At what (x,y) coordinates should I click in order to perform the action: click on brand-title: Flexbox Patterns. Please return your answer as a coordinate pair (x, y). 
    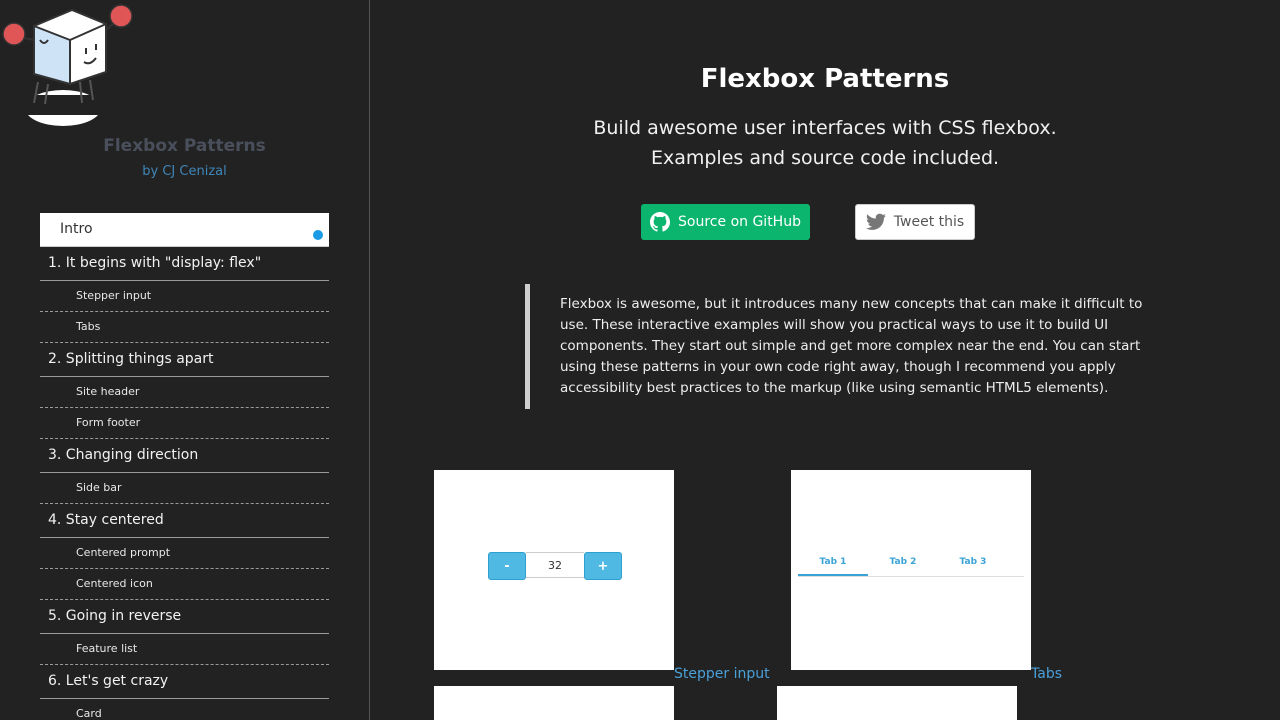
    Looking at the image, I should click on (184, 146).